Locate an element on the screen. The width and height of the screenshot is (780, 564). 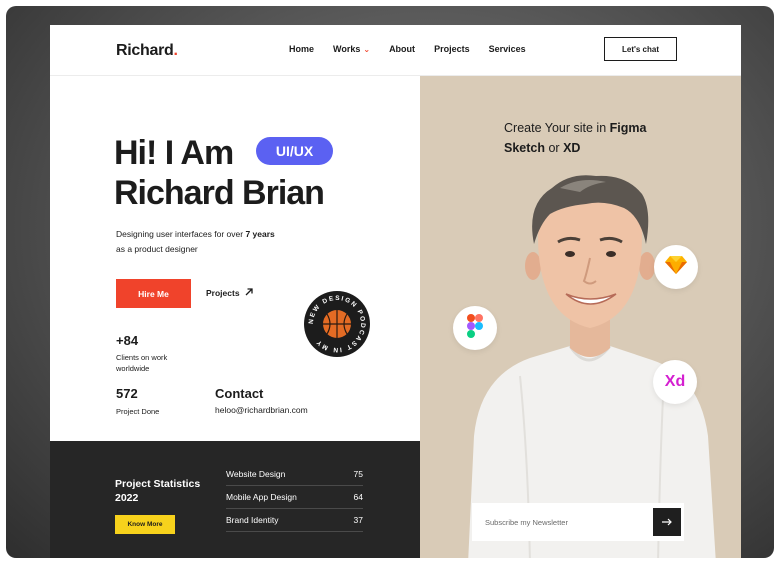
hero-heading-line2: Richard Brian is located at coordinates (219, 193).